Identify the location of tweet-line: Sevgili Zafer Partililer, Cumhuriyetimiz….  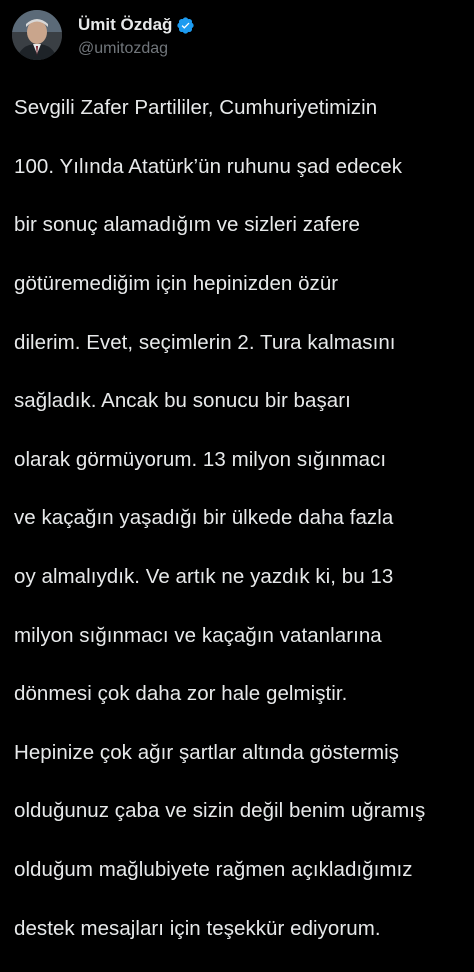
(196, 108).